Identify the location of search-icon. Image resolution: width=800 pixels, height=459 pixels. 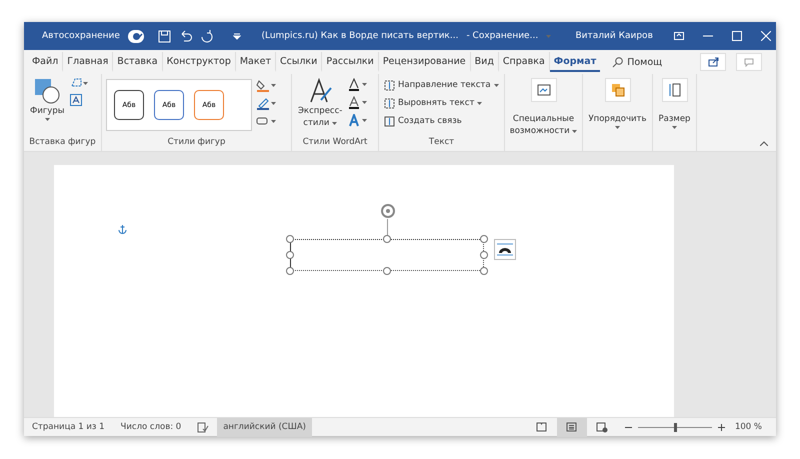
(618, 62).